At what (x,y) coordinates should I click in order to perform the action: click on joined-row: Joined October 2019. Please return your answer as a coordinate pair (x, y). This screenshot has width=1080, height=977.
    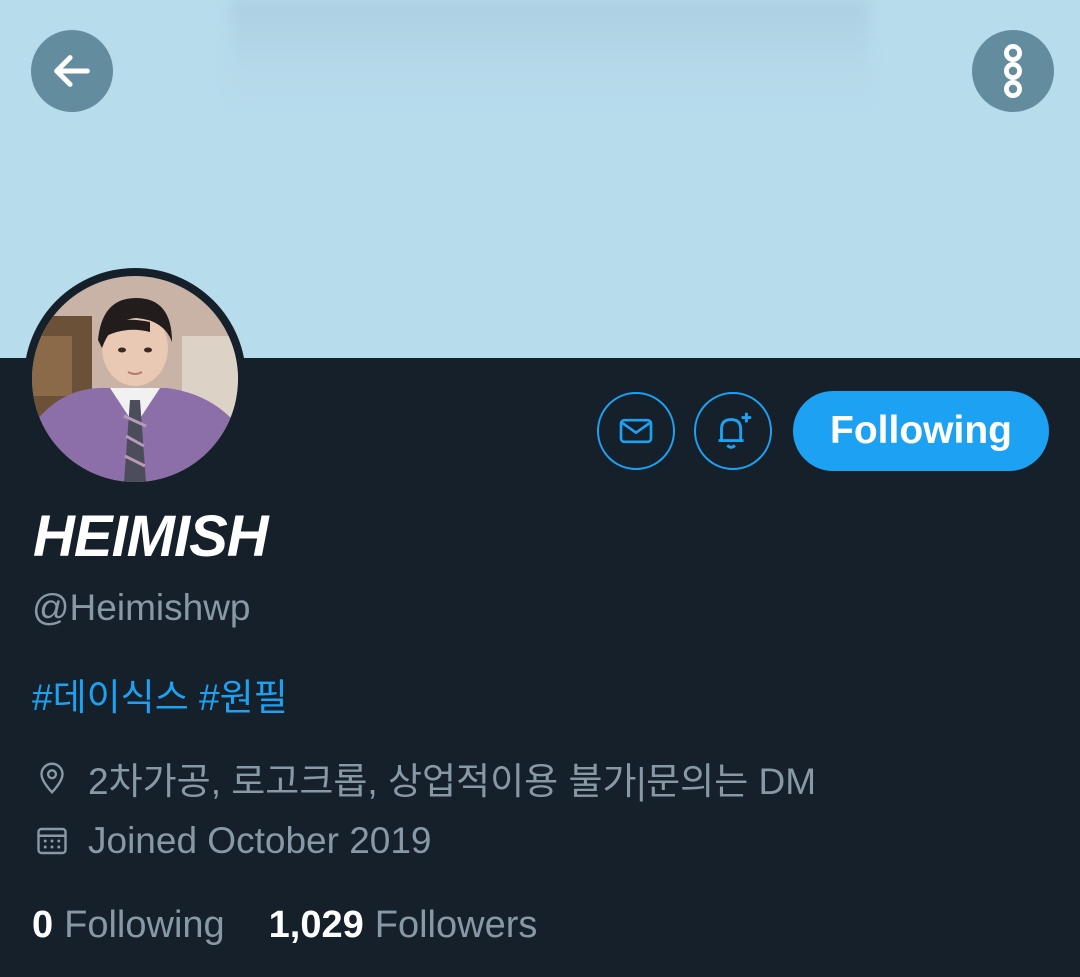
    Looking at the image, I should click on (232, 841).